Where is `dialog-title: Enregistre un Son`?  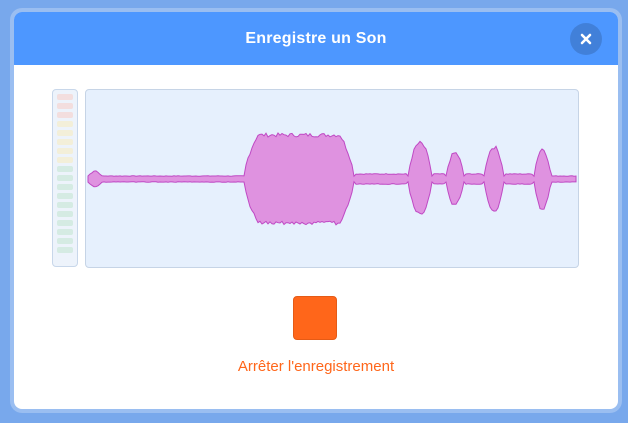 dialog-title: Enregistre un Son is located at coordinates (316, 38).